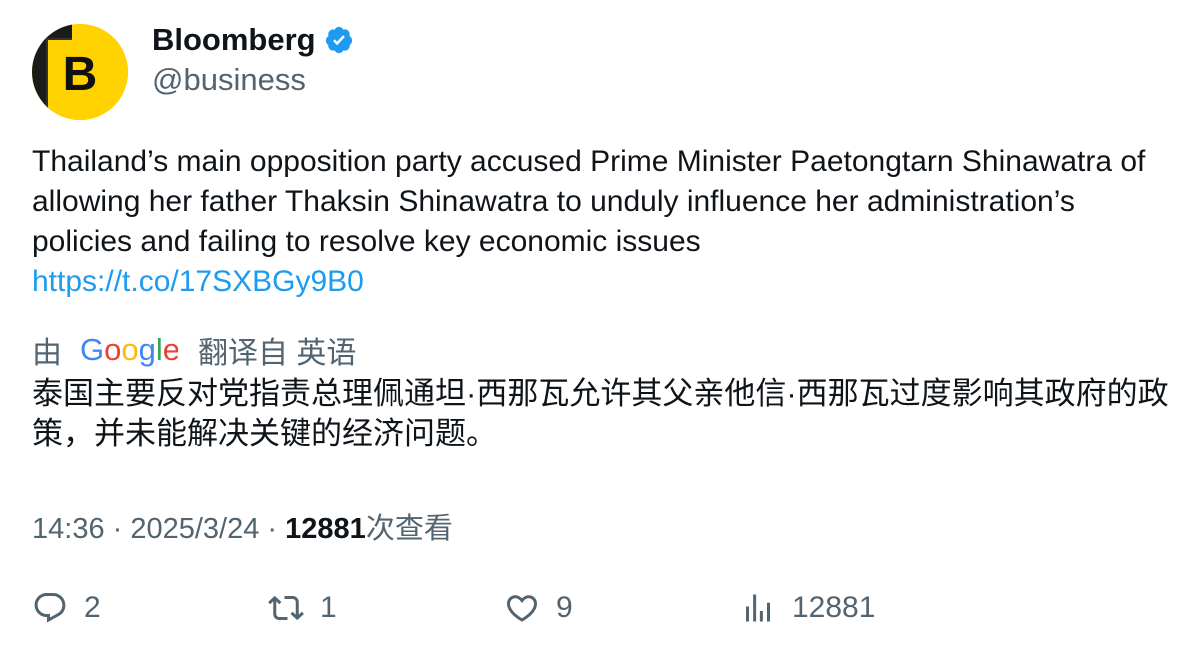  Describe the element at coordinates (286, 608) in the screenshot. I see `retweet-icon` at that location.